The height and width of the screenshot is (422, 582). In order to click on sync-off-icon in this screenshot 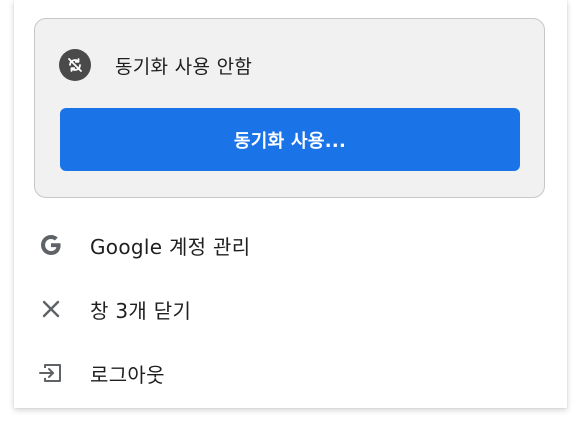, I will do `click(75, 65)`.